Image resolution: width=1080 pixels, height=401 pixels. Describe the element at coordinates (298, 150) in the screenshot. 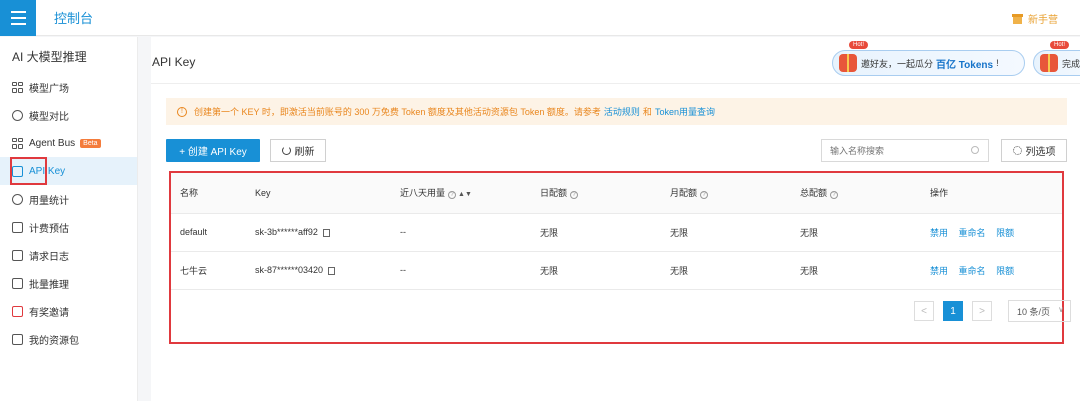

I see `refresh-button: 刷新` at that location.